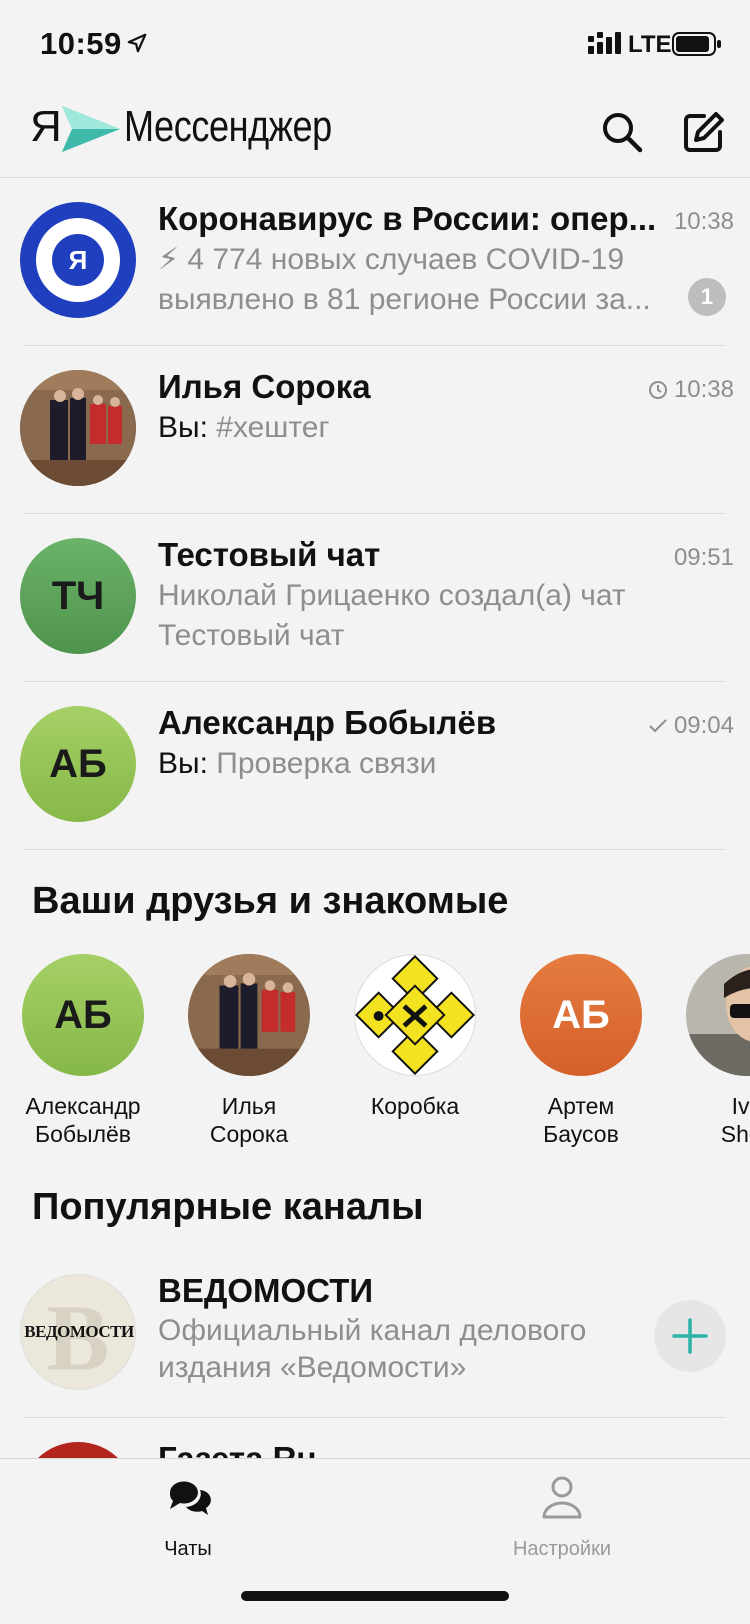 Image resolution: width=750 pixels, height=1624 pixels. I want to click on app-header: Я Мессенджер, so click(375, 134).